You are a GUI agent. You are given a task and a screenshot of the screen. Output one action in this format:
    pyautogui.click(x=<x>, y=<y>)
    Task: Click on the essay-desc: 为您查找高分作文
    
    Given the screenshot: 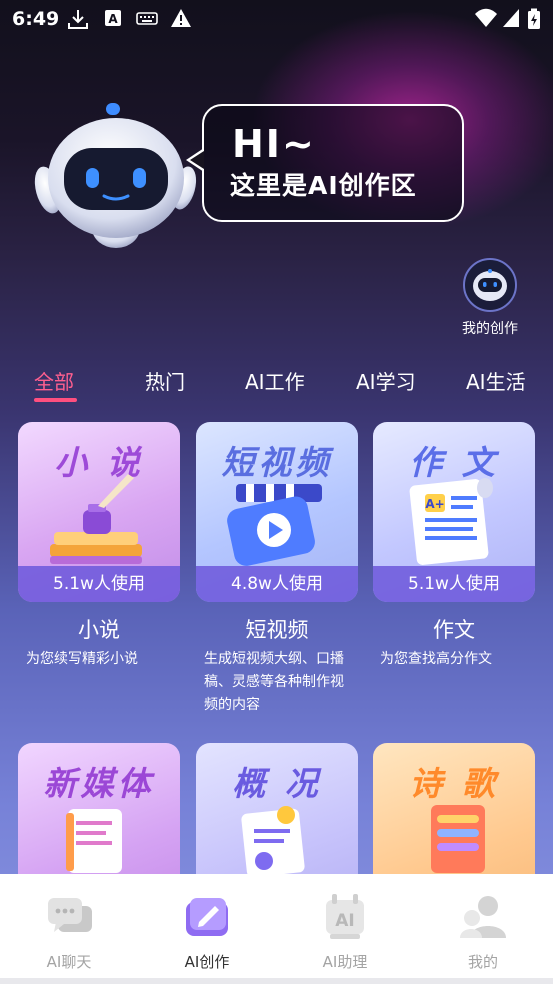 What is the action you would take?
    pyautogui.click(x=436, y=659)
    